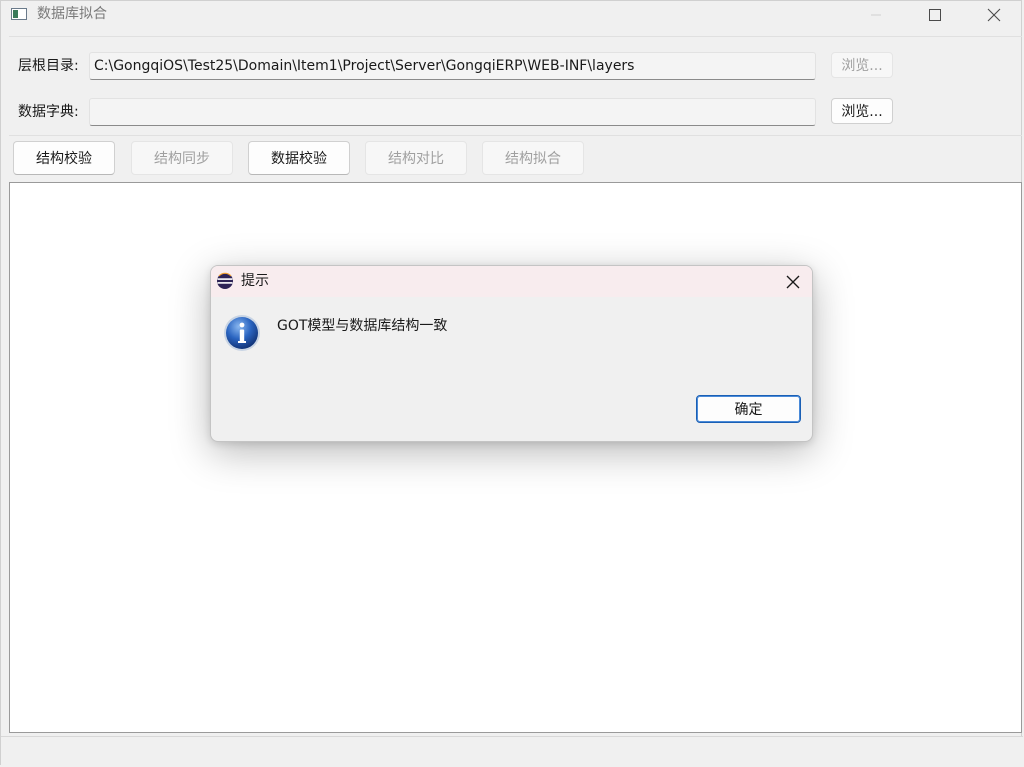 This screenshot has width=1024, height=767. Describe the element at coordinates (416, 158) in the screenshot. I see `structure-compare-button: 结构对比` at that location.